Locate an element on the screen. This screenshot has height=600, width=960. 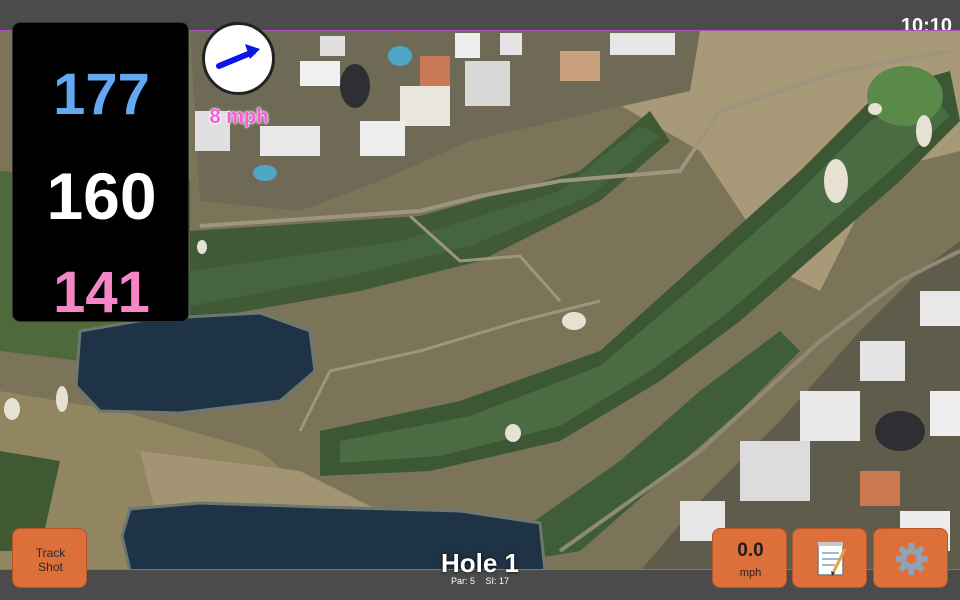
notepad-icon is located at coordinates (832, 559).